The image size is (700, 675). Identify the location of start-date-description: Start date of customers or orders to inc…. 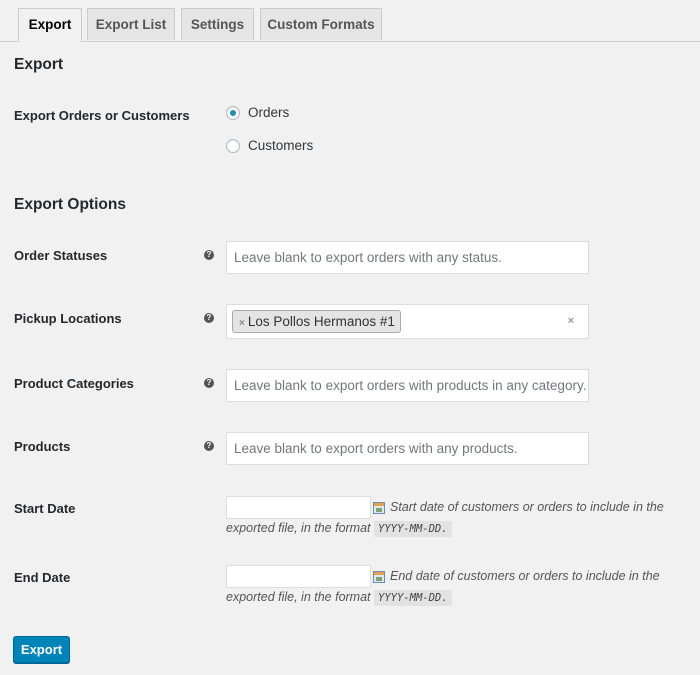
(456, 518).